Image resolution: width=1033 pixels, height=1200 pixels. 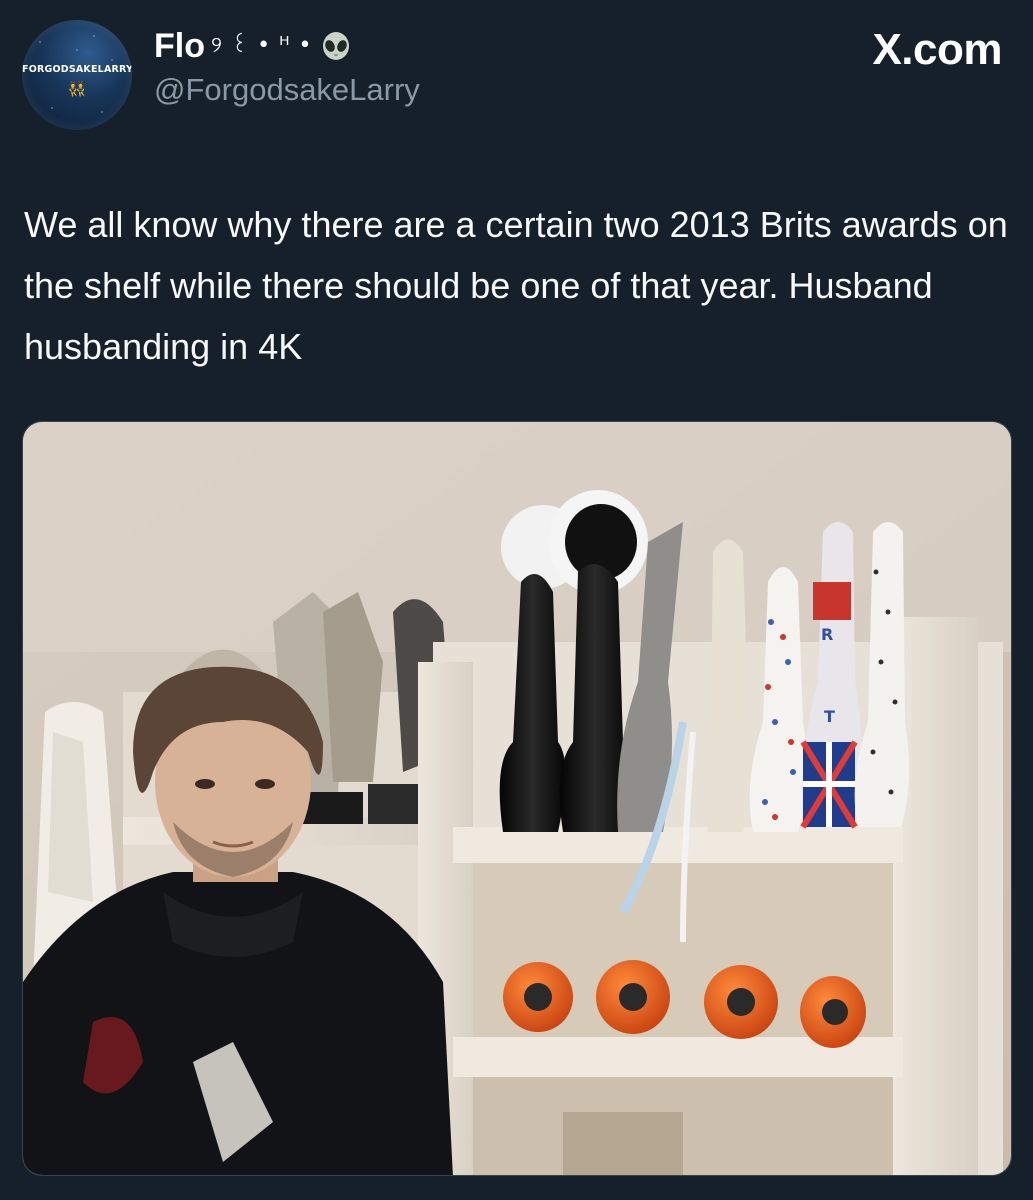 I want to click on alien-icon, so click(x=336, y=46).